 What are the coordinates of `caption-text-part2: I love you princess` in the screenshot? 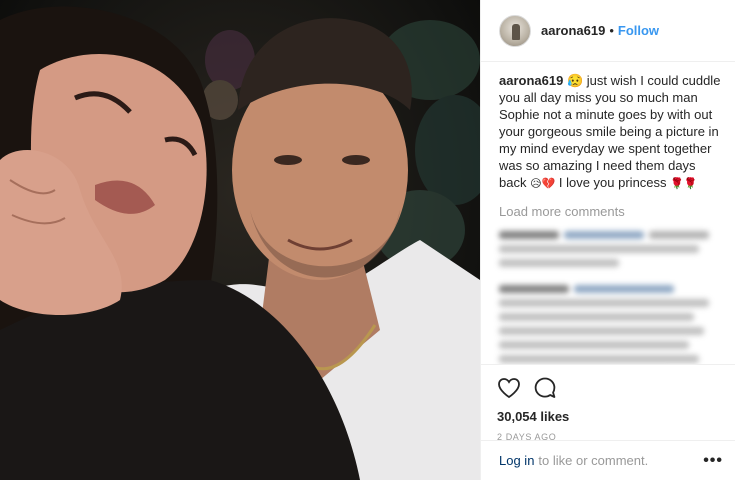 It's located at (613, 182).